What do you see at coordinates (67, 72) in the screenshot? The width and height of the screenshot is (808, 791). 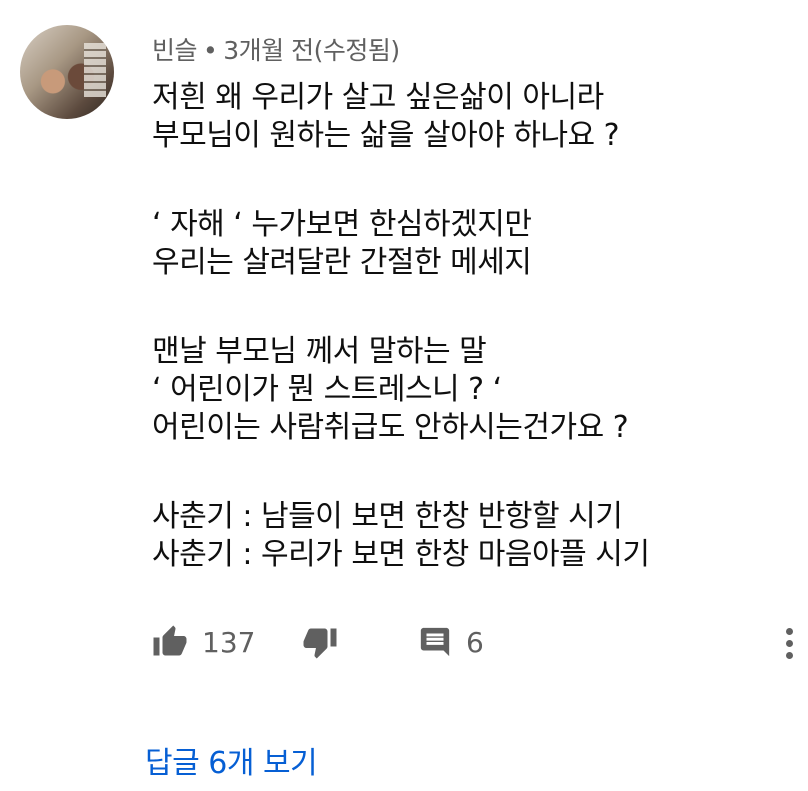 I see `avatar` at bounding box center [67, 72].